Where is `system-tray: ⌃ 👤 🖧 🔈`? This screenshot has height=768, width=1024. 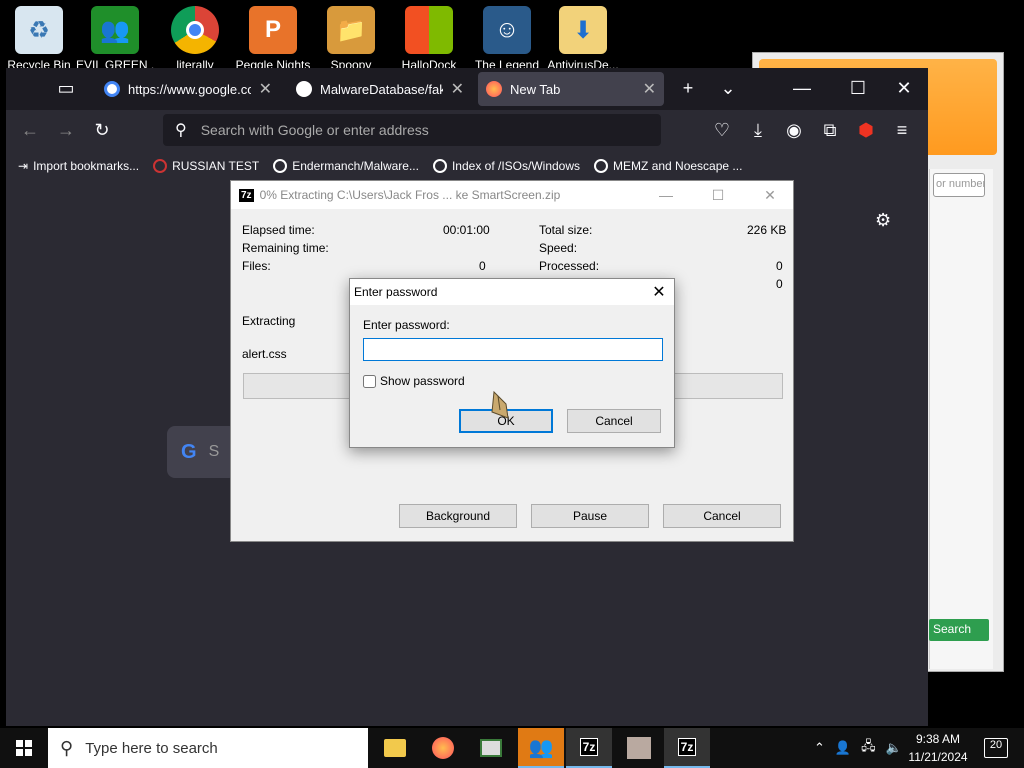
system-tray: ⌃ 👤 🖧 🔈 is located at coordinates (858, 748).